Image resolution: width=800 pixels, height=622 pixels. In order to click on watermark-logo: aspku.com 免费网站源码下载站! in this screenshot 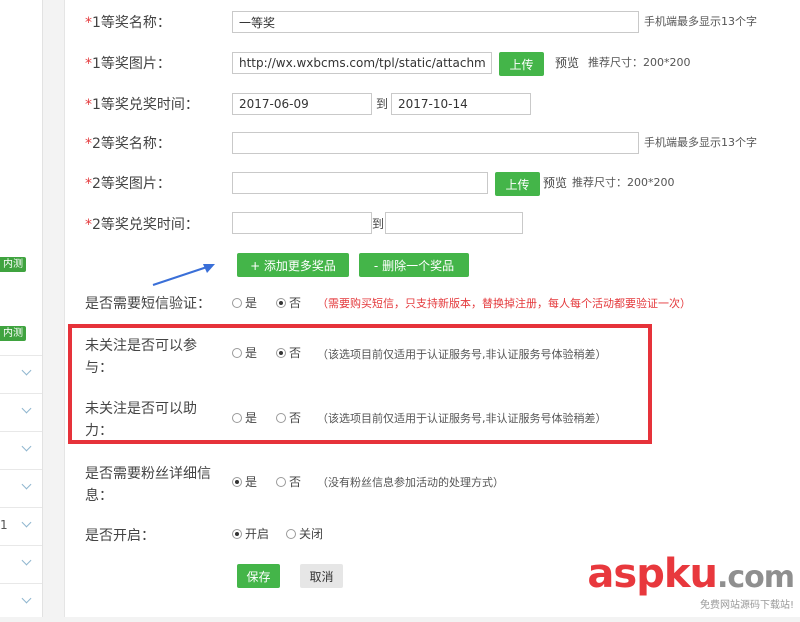, I will do `click(691, 581)`.